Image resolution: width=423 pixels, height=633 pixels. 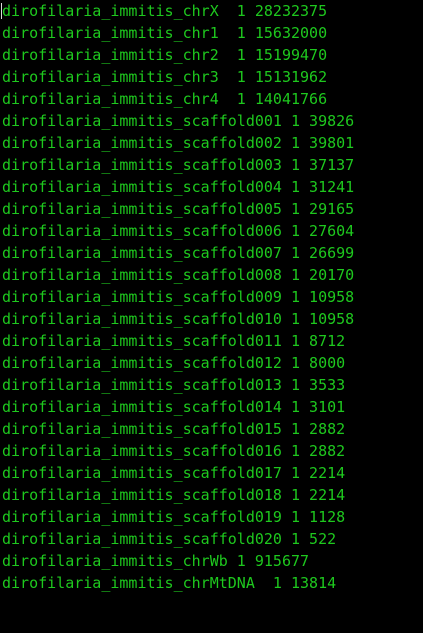 I want to click on terminal-line: dirofilaria_immitis_chr2 1 15199470, so click(x=165, y=55).